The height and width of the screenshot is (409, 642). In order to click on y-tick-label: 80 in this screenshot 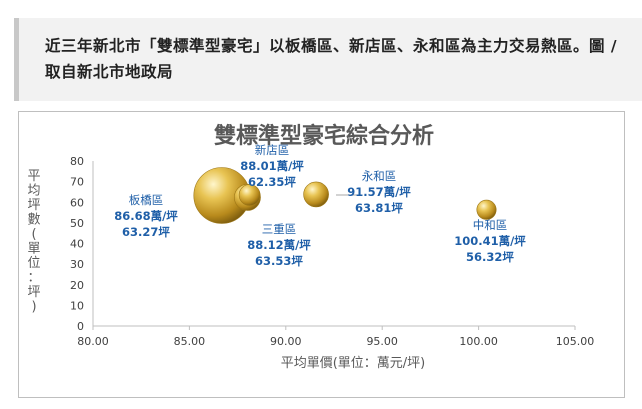, I will do `click(77, 161)`.